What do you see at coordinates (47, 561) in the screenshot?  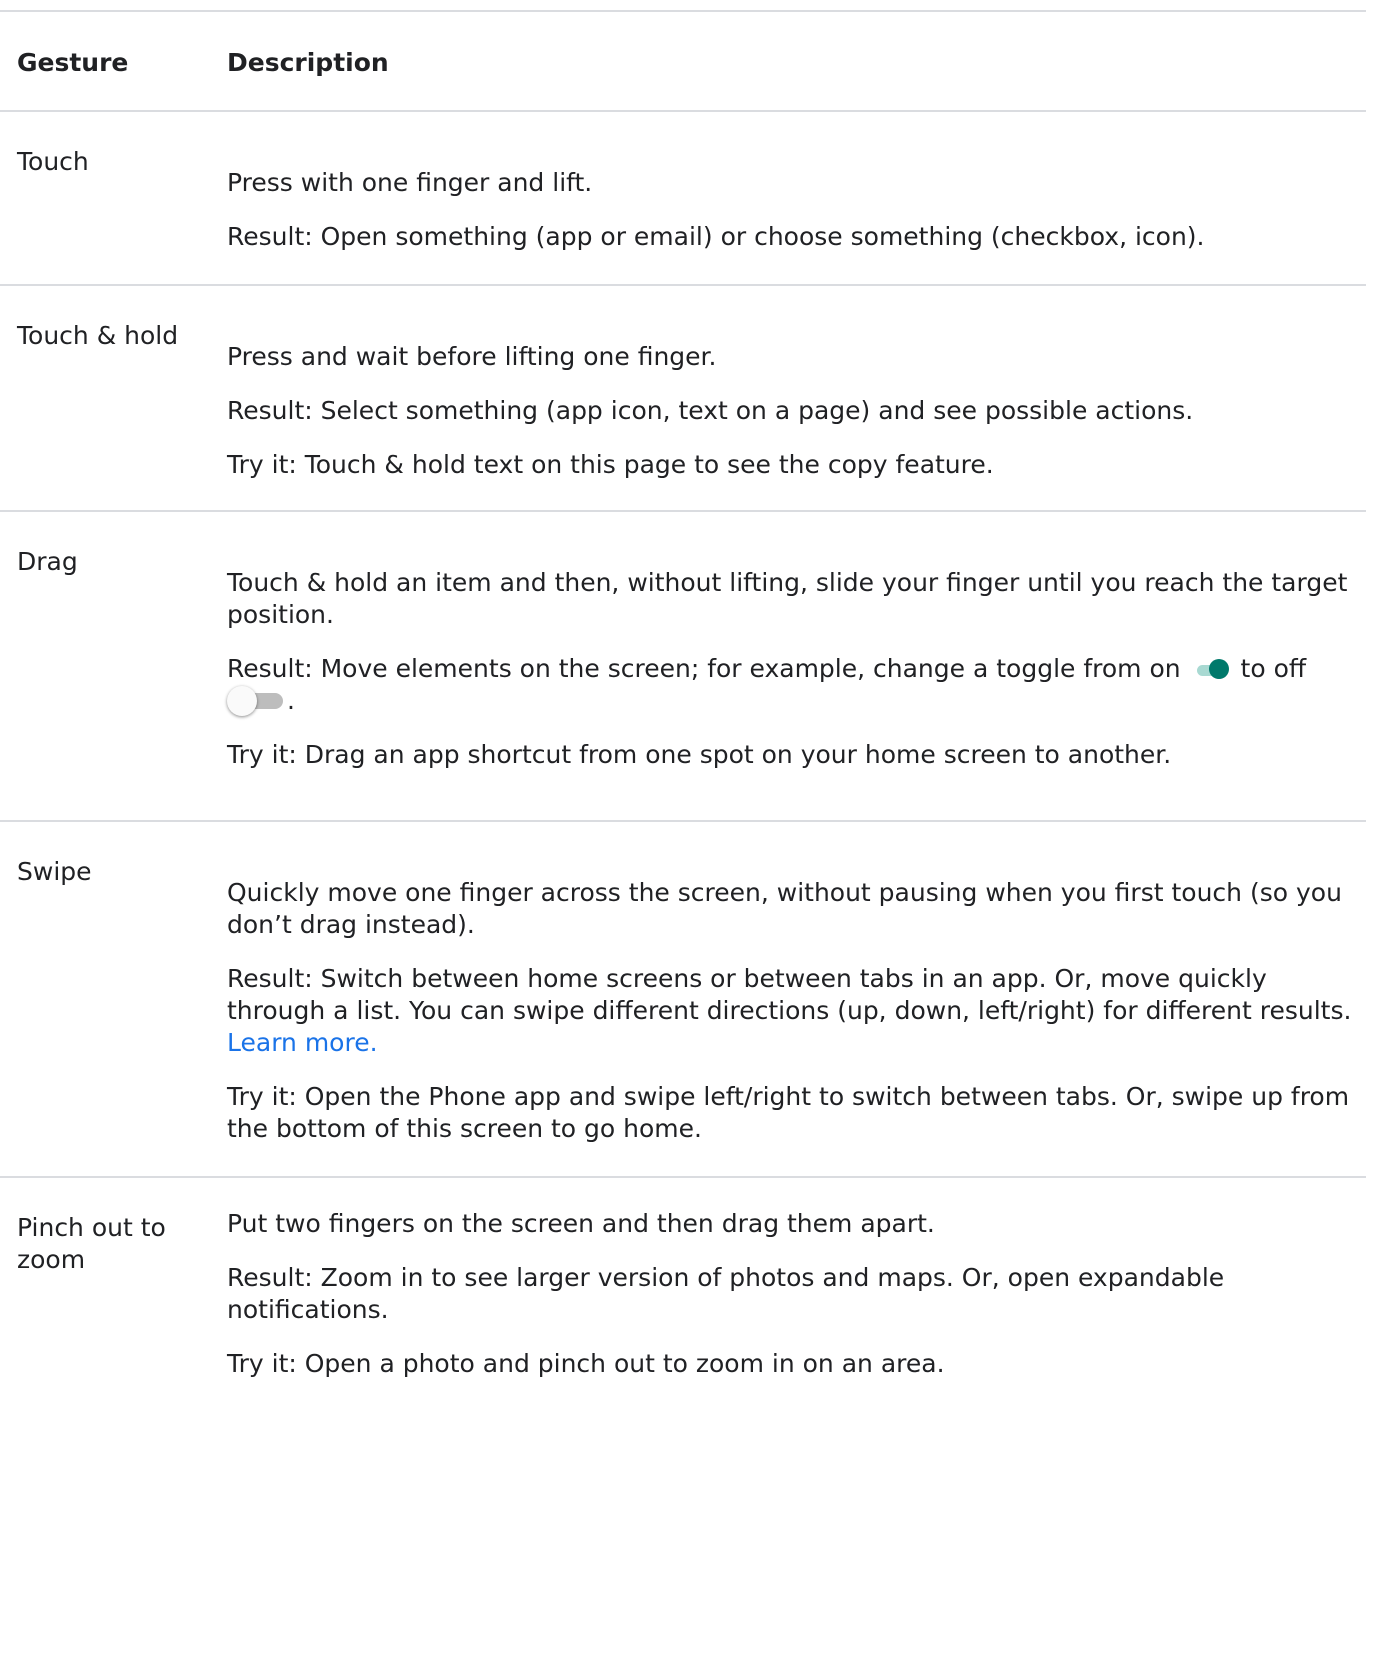 I see `gesture-name: Drag` at bounding box center [47, 561].